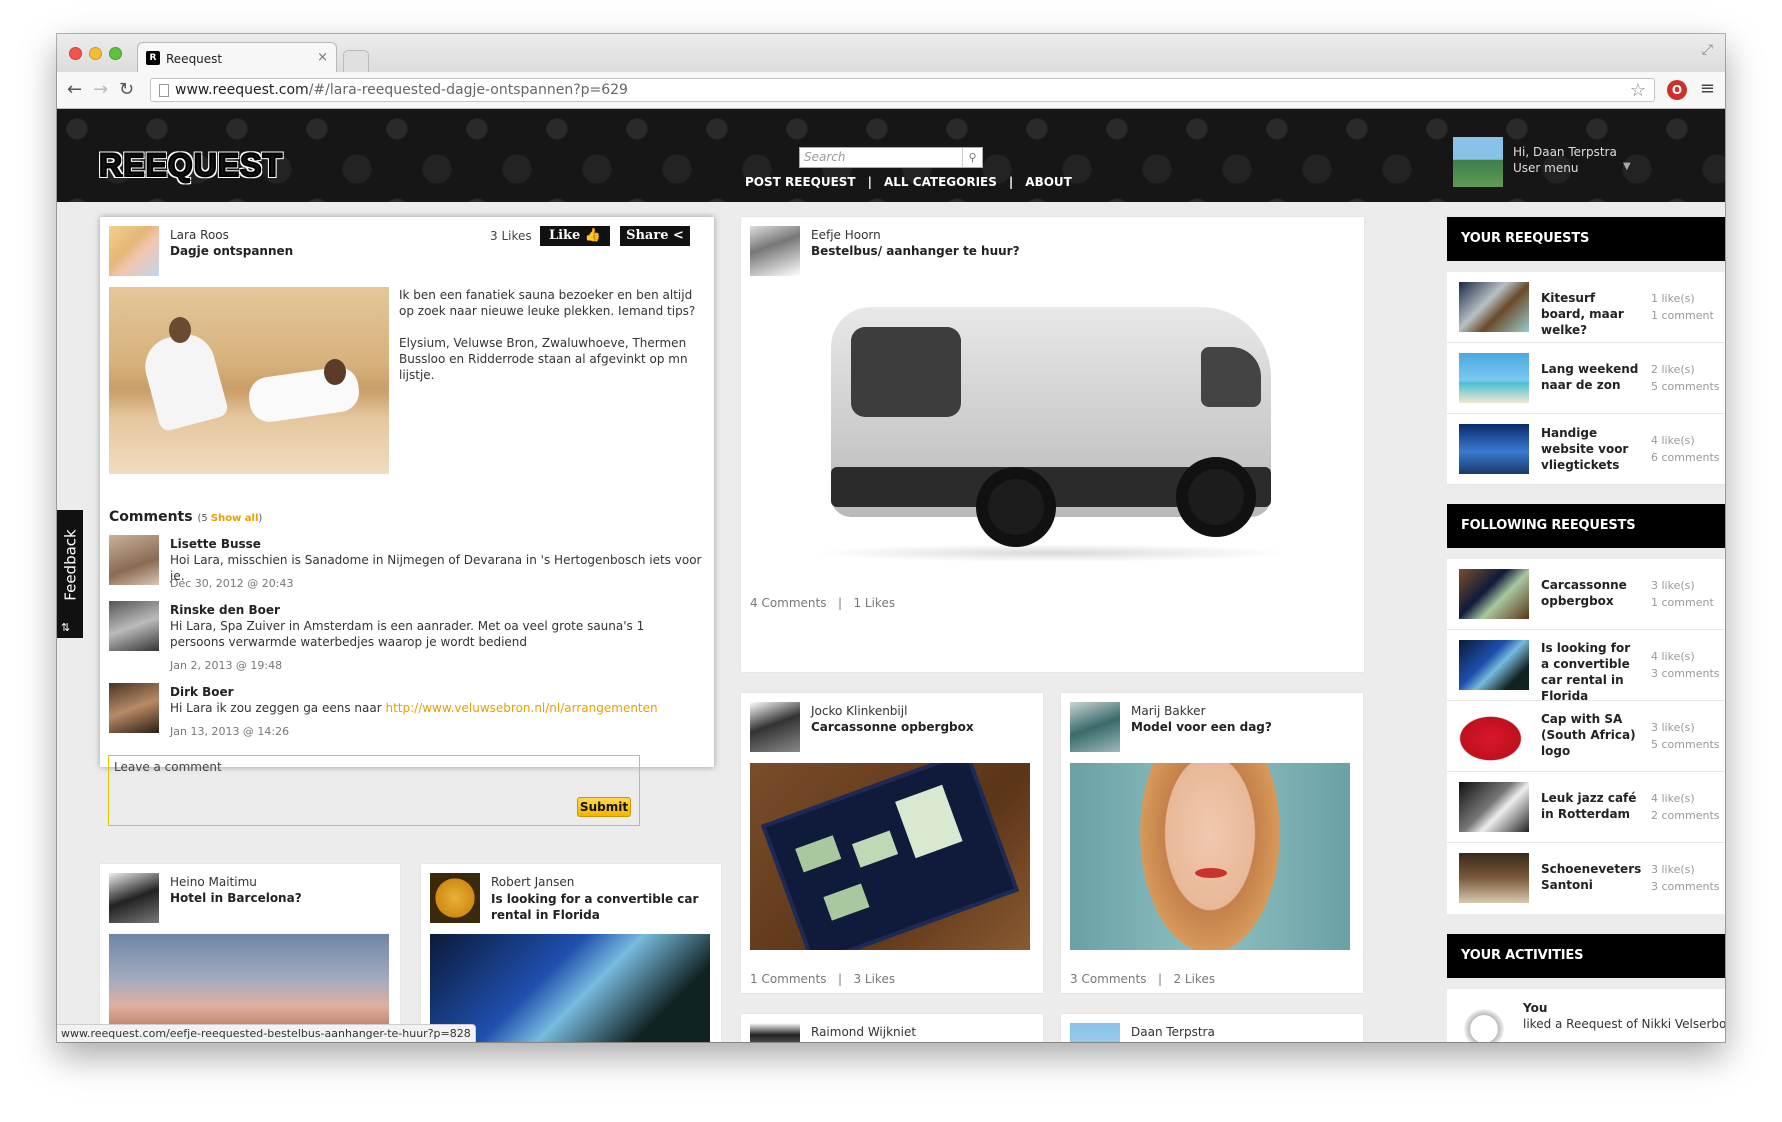 The height and width of the screenshot is (1122, 1782). Describe the element at coordinates (1685, 744) in the screenshot. I see `sidebar-item-comments: 5 comments` at that location.